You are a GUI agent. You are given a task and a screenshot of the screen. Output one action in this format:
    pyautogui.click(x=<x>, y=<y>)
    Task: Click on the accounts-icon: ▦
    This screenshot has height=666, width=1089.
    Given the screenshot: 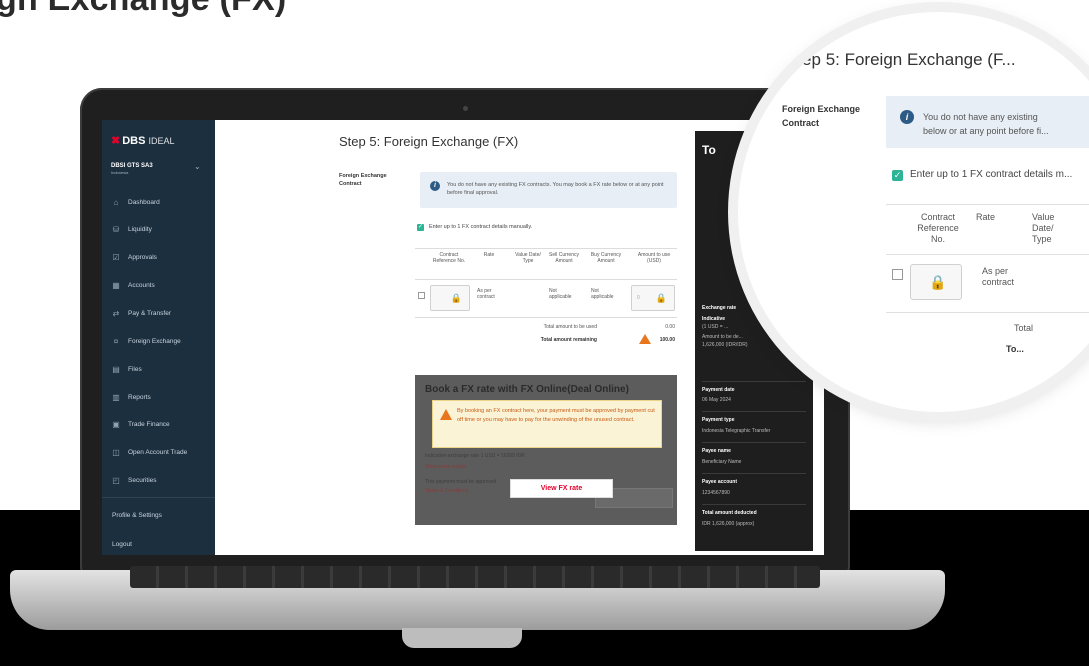 What is the action you would take?
    pyautogui.click(x=116, y=285)
    